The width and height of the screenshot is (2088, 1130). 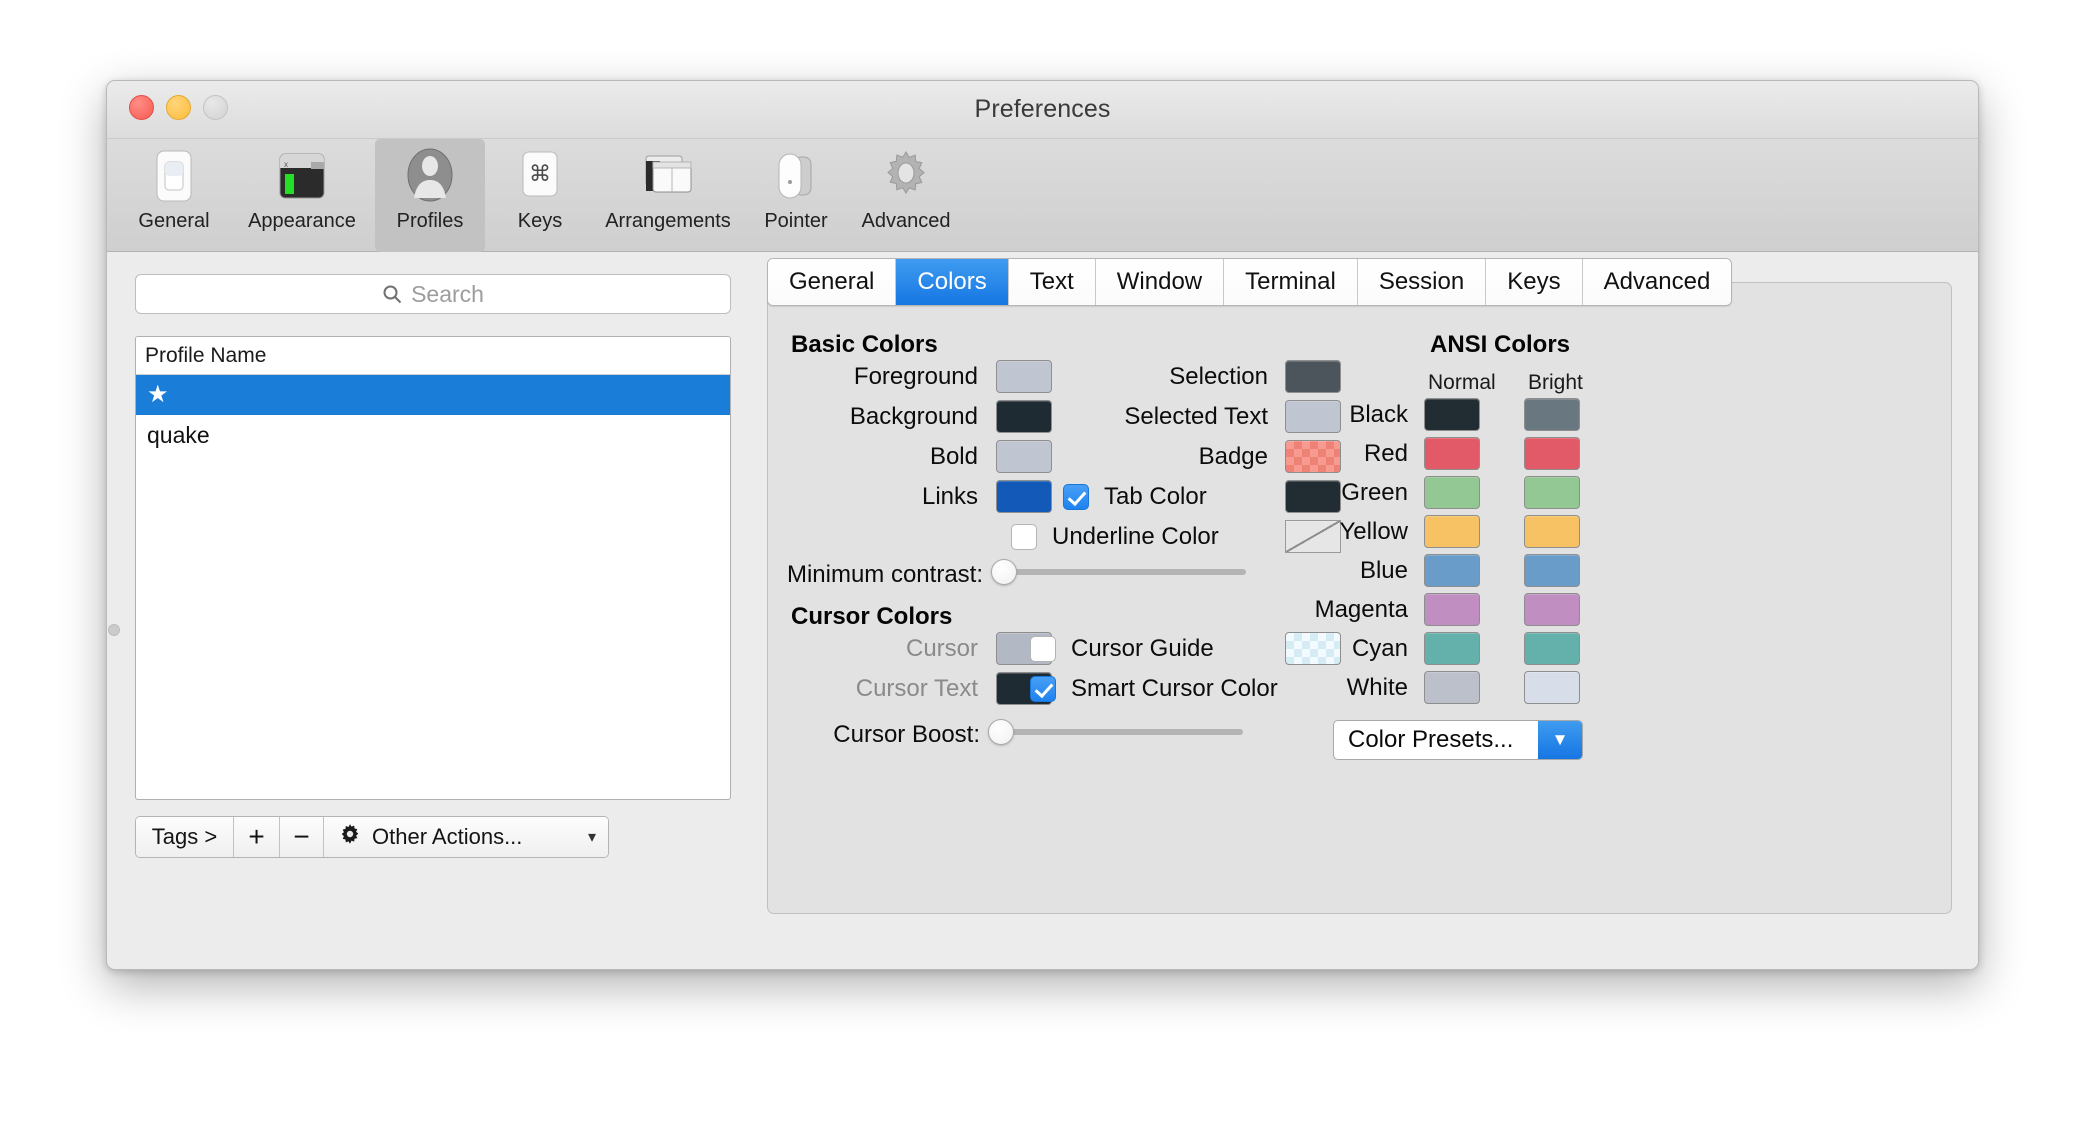 I want to click on minimum-contrast-slider, so click(x=1118, y=572).